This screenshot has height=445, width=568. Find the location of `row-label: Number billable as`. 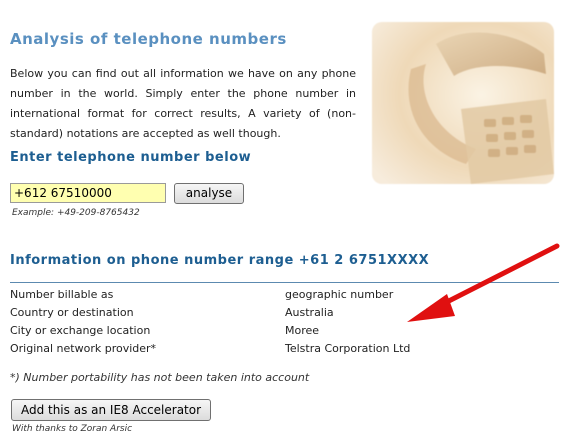

row-label: Number billable as is located at coordinates (62, 294).